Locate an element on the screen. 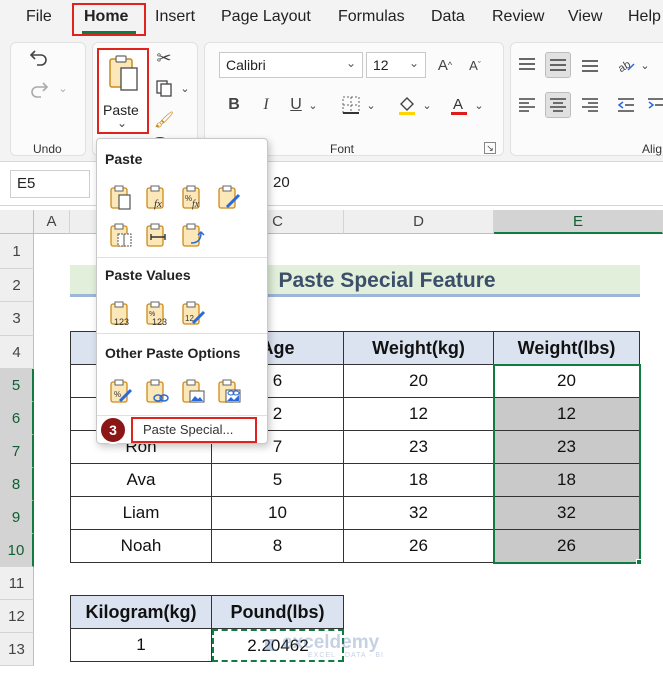 The height and width of the screenshot is (678, 663). font-name-dropdown: Calibri ⌄ is located at coordinates (291, 65).